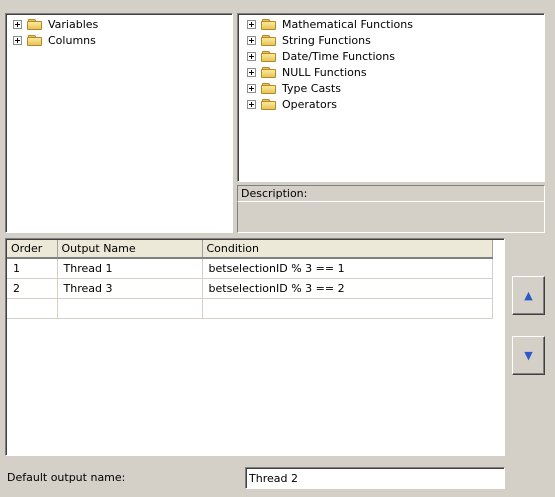 This screenshot has height=497, width=555. I want to click on tree-item-null-functions: NULL Functions, so click(307, 72).